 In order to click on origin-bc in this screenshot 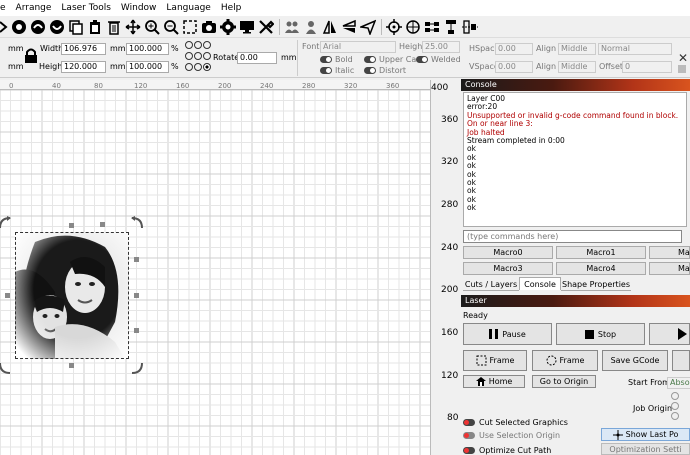, I will do `click(198, 67)`.